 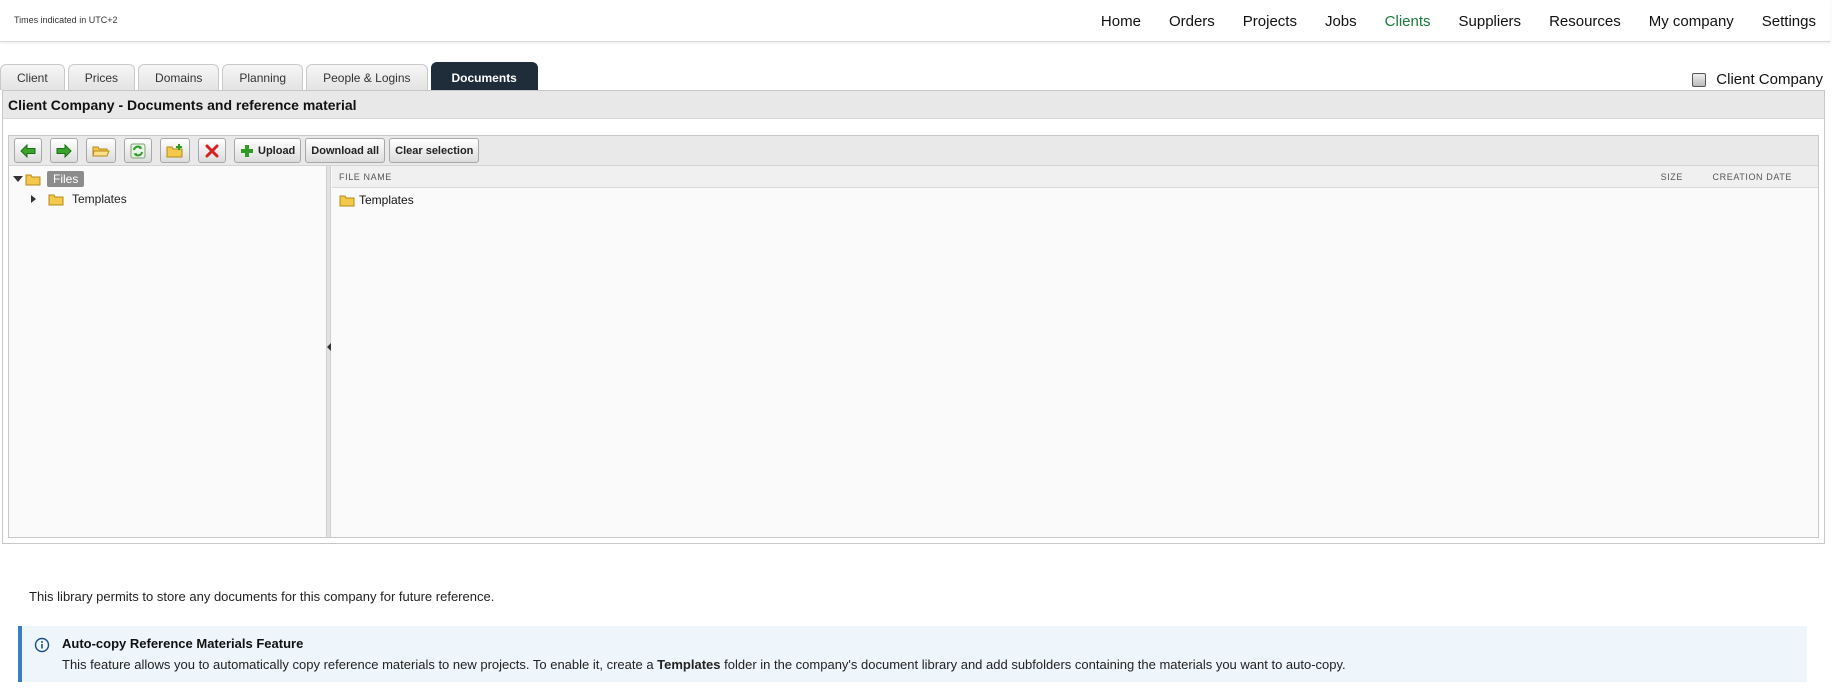 What do you see at coordinates (689, 664) in the screenshot?
I see `info-body-bold: Templates` at bounding box center [689, 664].